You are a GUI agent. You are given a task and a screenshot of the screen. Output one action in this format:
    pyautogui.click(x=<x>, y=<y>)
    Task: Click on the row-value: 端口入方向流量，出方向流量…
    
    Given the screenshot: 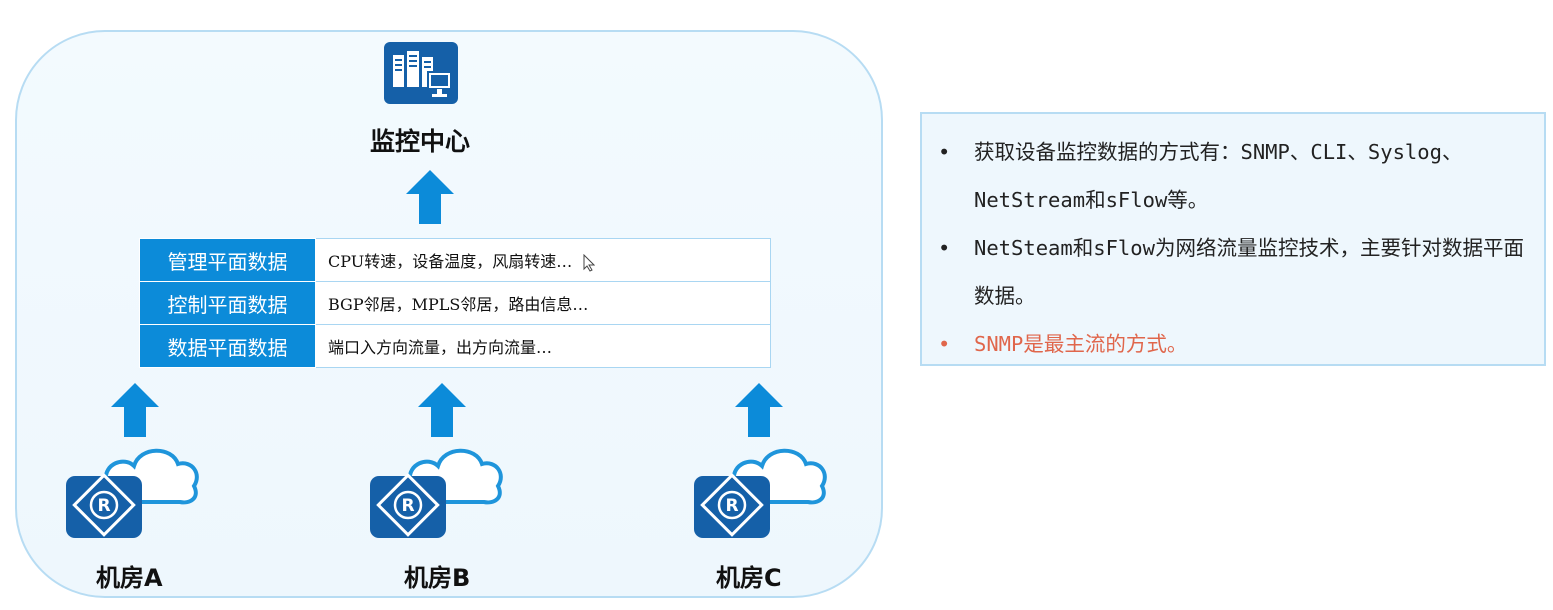 What is the action you would take?
    pyautogui.click(x=543, y=346)
    